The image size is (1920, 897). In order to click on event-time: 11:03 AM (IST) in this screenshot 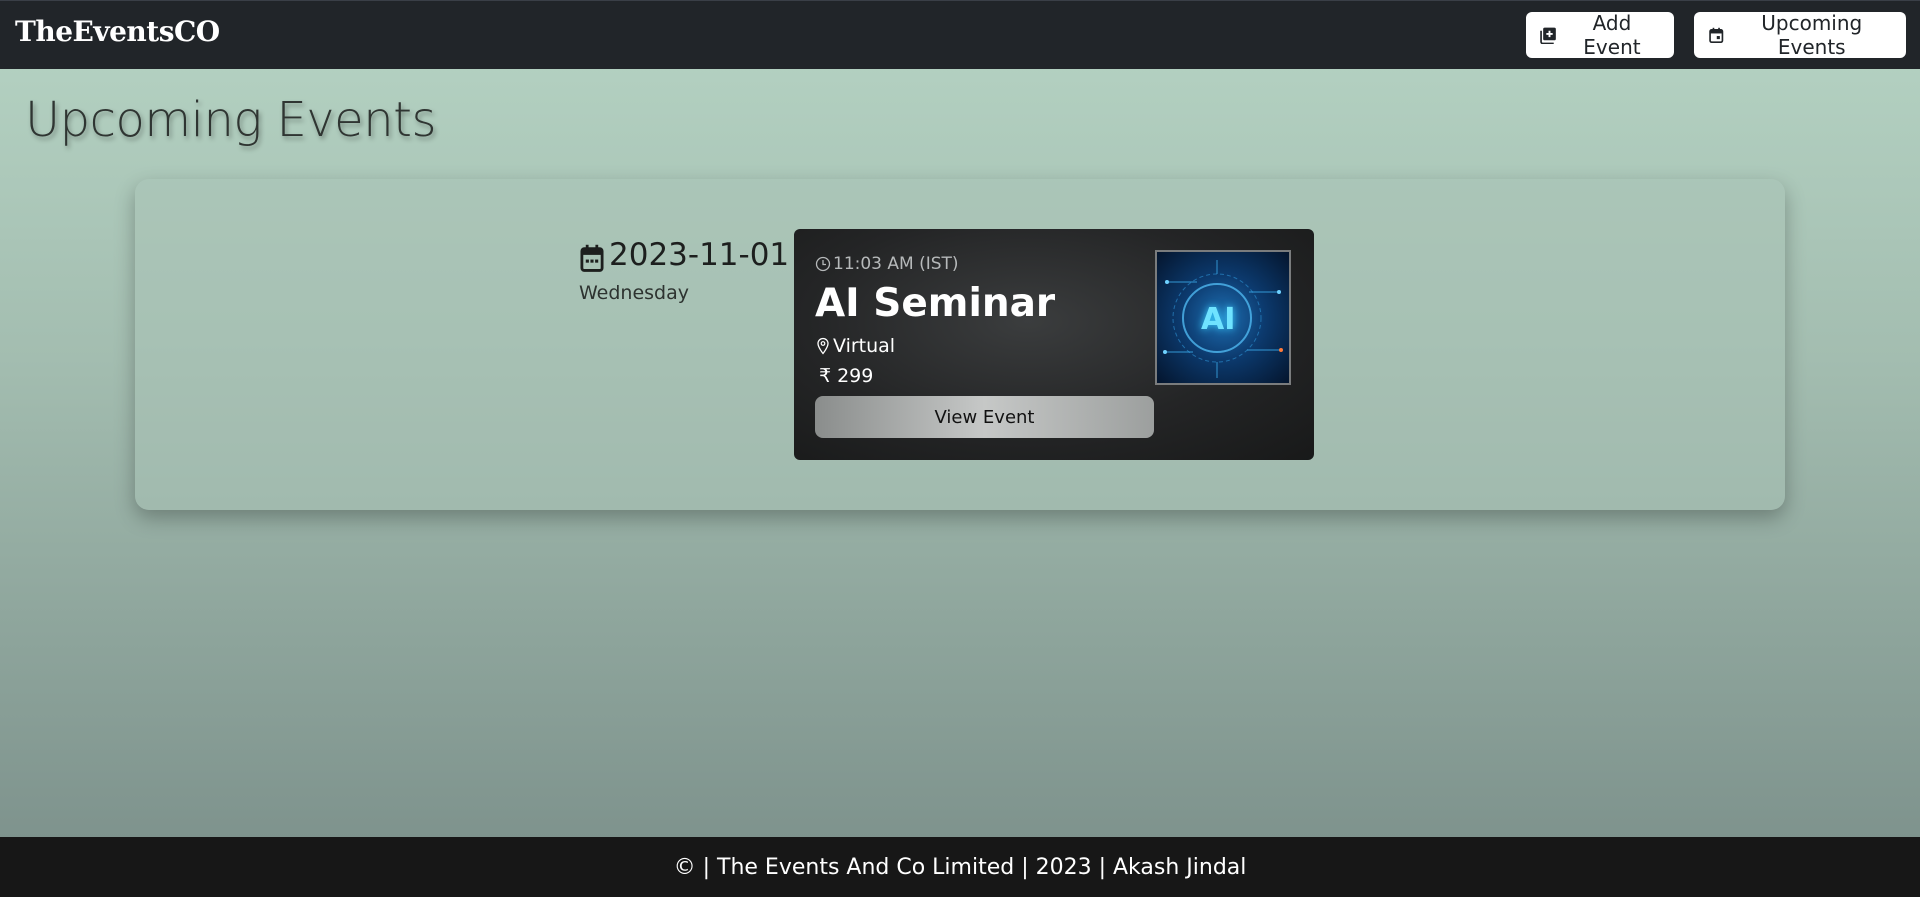, I will do `click(887, 264)`.